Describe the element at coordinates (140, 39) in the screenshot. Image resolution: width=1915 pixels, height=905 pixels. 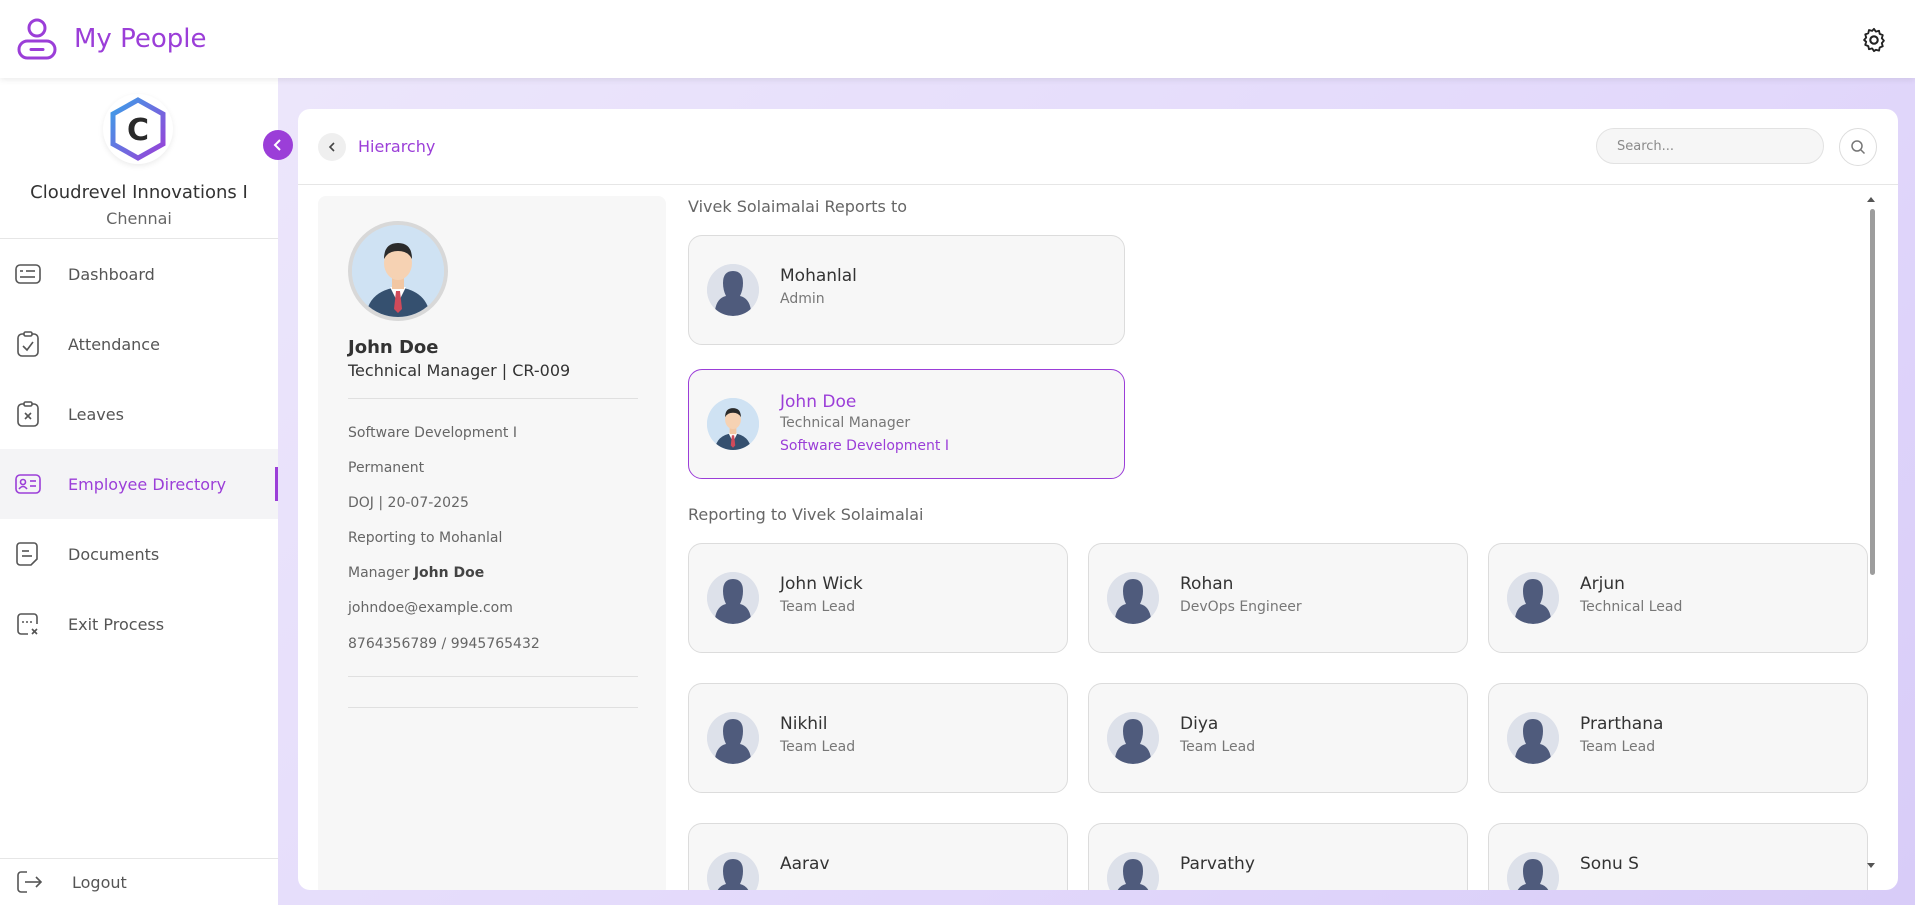
I see `app-title: My People` at that location.